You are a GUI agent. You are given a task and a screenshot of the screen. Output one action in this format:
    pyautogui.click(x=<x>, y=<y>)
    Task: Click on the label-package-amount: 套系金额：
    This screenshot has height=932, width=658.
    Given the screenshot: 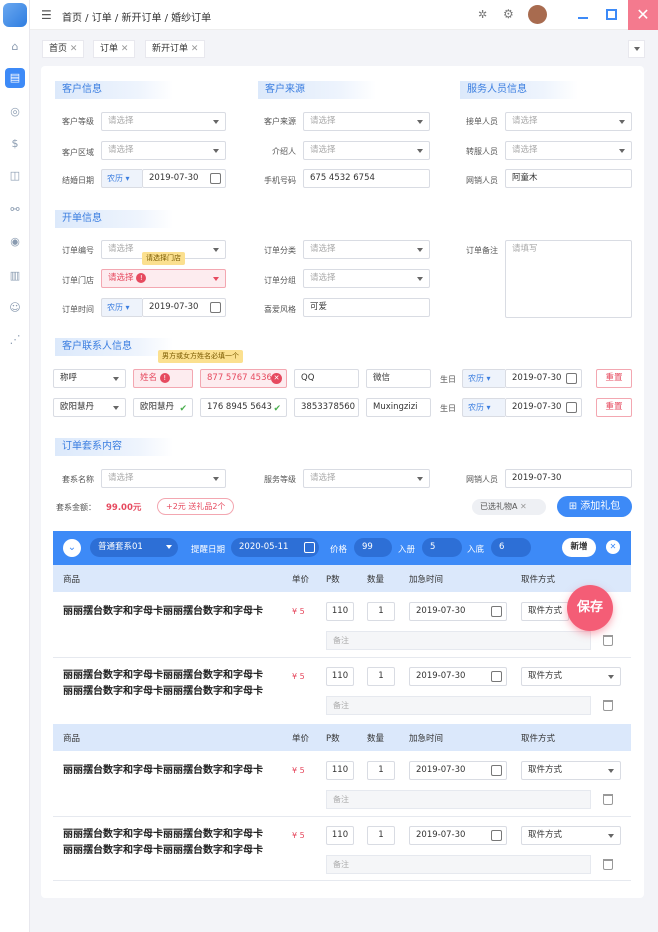 What is the action you would take?
    pyautogui.click(x=76, y=507)
    